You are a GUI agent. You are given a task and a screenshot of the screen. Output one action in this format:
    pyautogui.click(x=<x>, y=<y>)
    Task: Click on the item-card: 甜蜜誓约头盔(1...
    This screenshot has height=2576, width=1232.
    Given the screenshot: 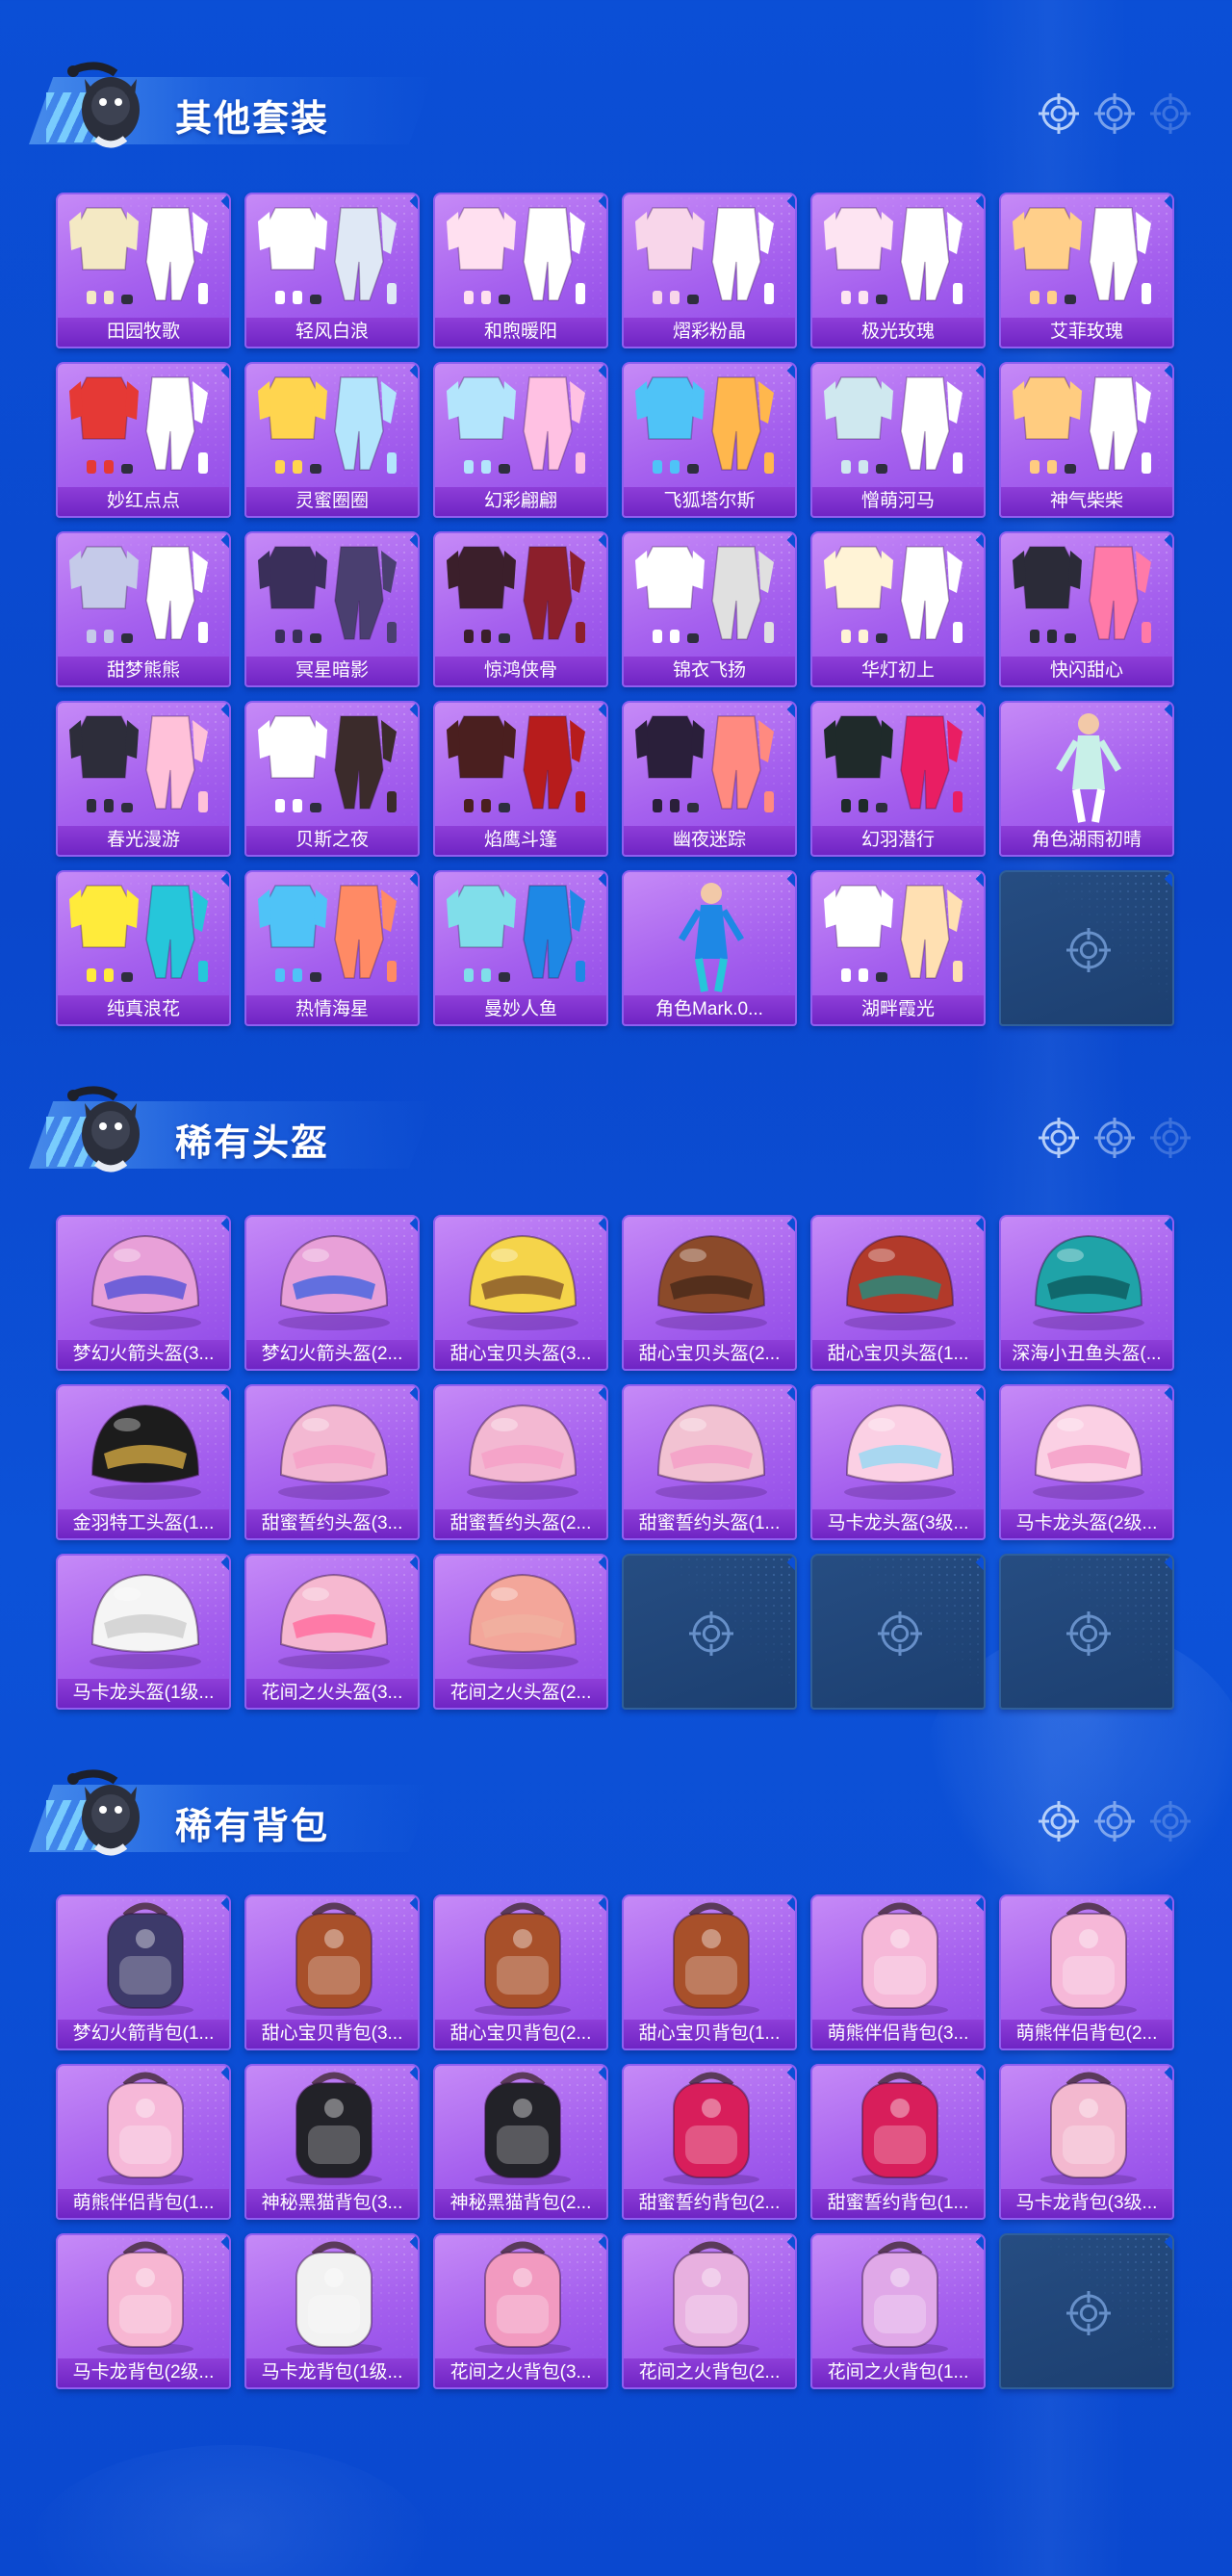 What is the action you would take?
    pyautogui.click(x=709, y=1462)
    